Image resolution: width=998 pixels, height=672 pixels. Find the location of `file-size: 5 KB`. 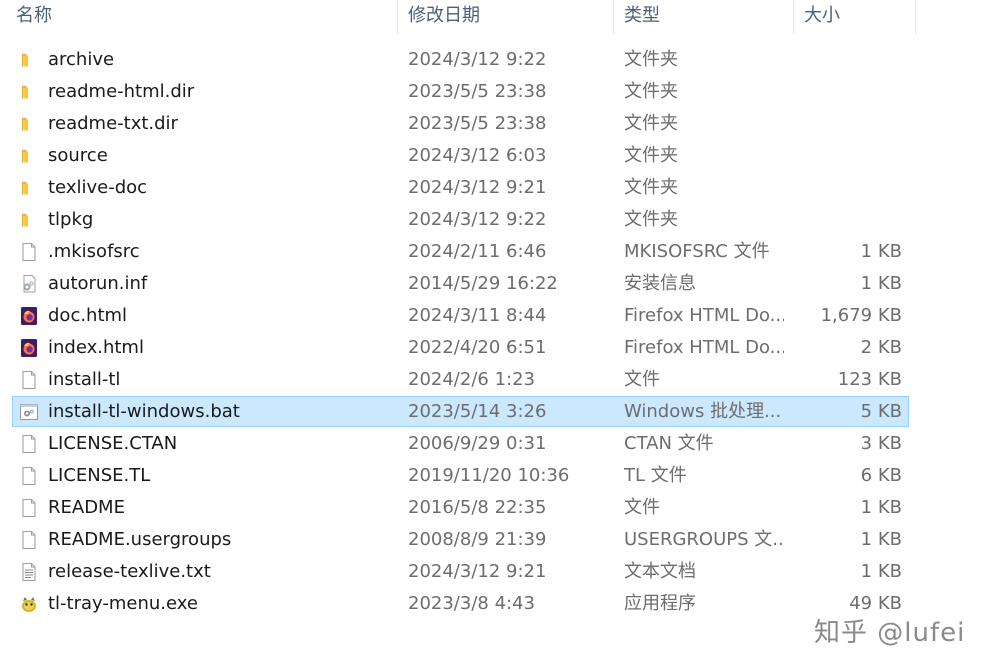

file-size: 5 KB is located at coordinates (881, 411).